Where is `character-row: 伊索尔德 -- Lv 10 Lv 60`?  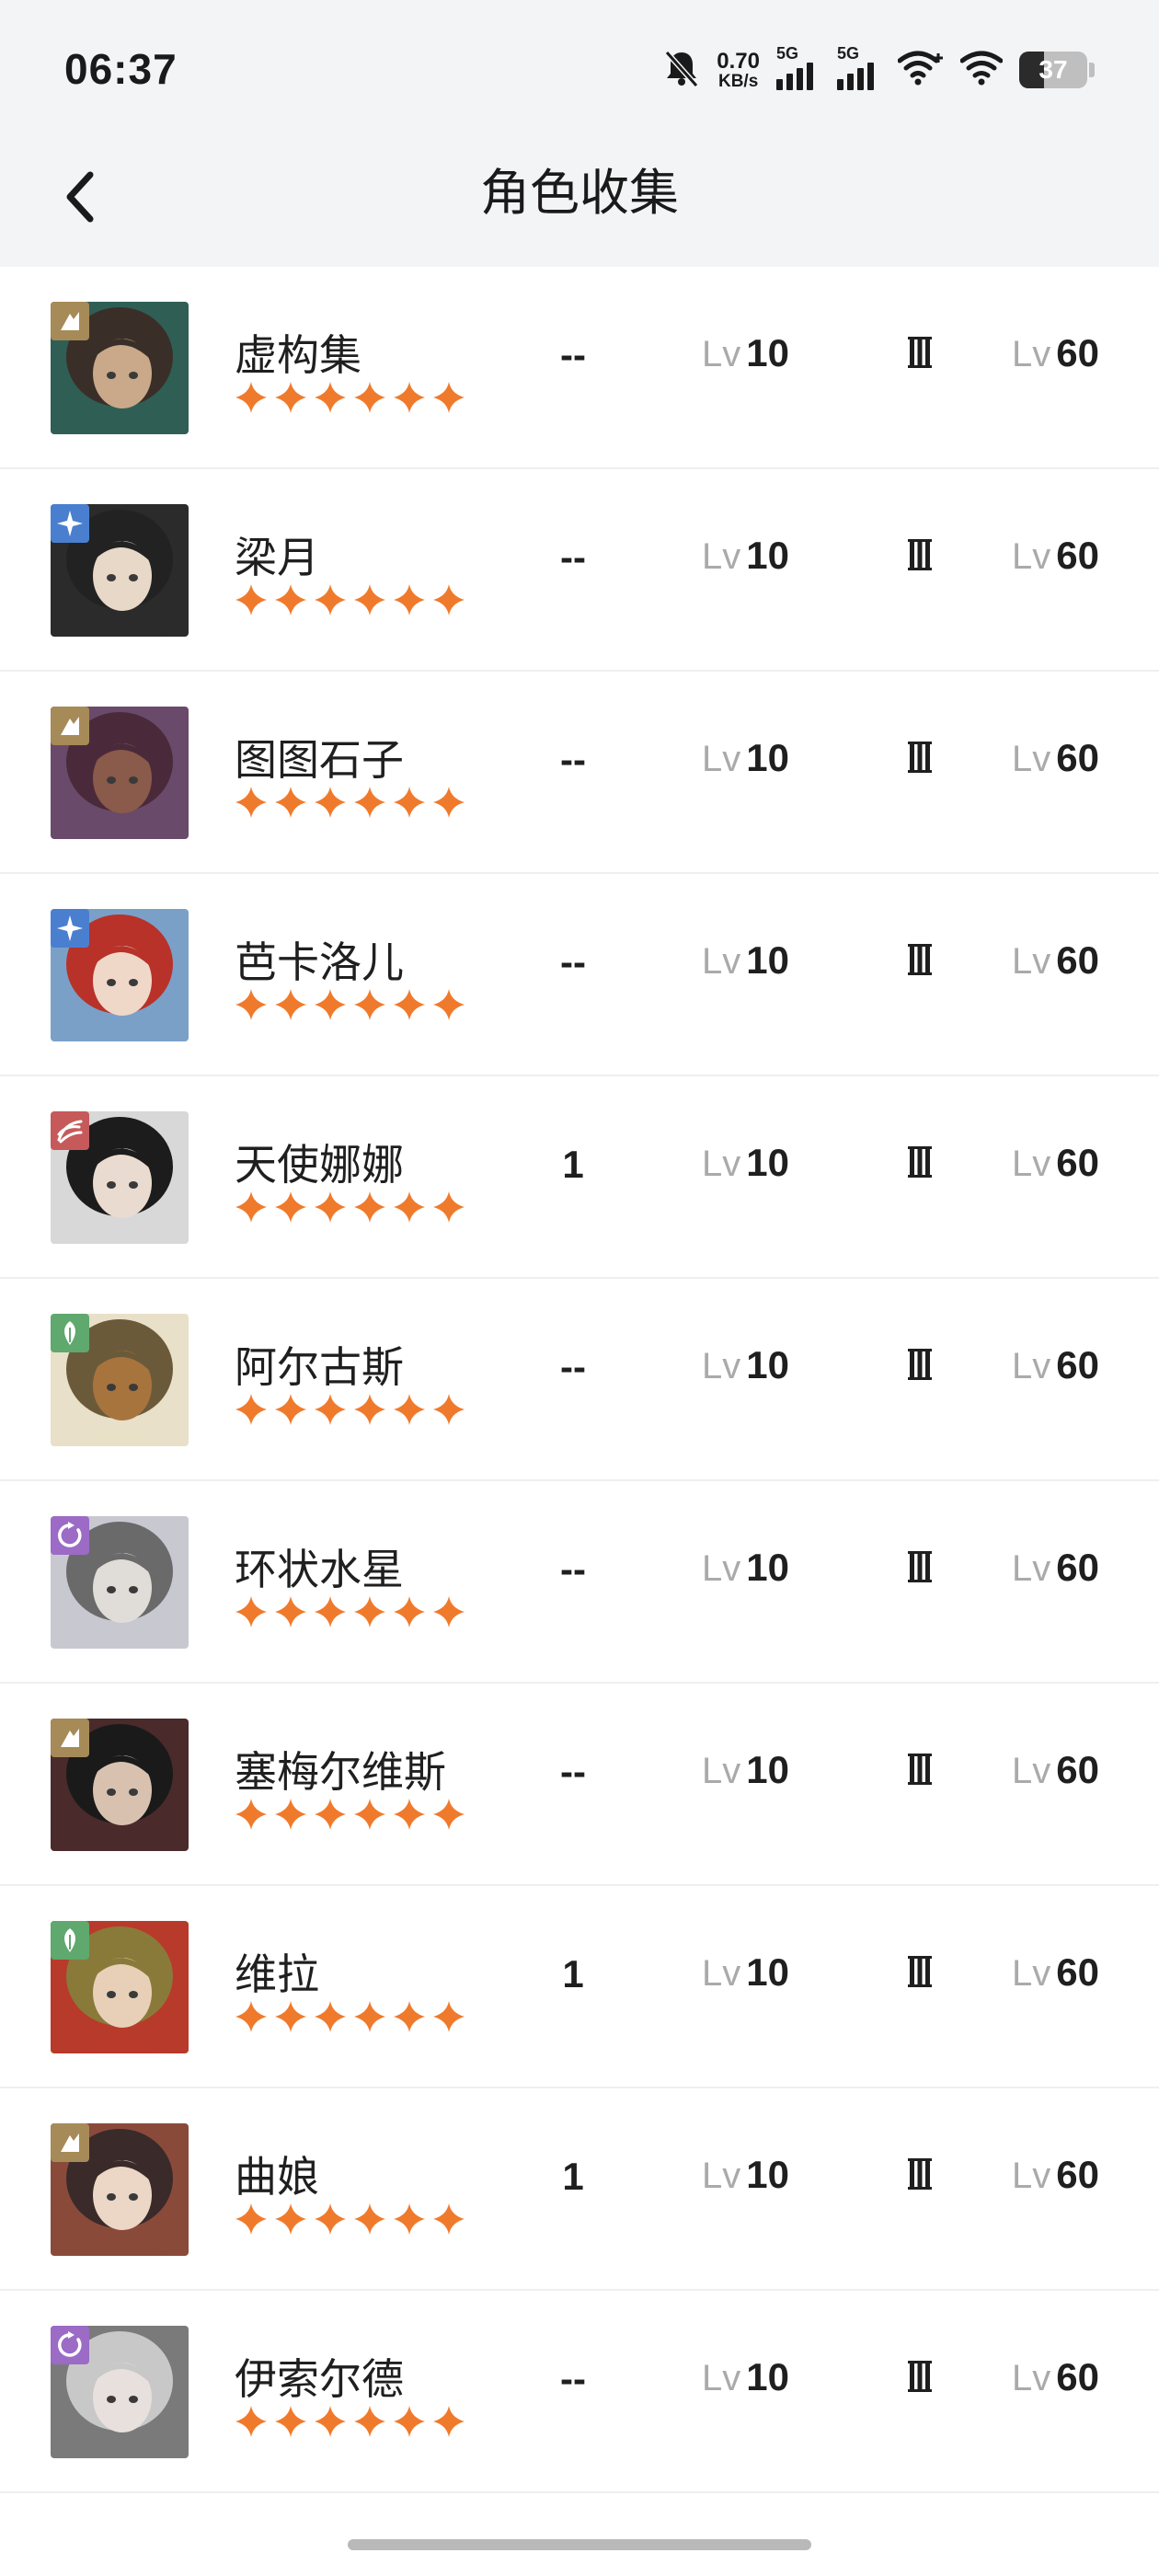 character-row: 伊索尔德 -- Lv 10 Lv 60 is located at coordinates (579, 2392).